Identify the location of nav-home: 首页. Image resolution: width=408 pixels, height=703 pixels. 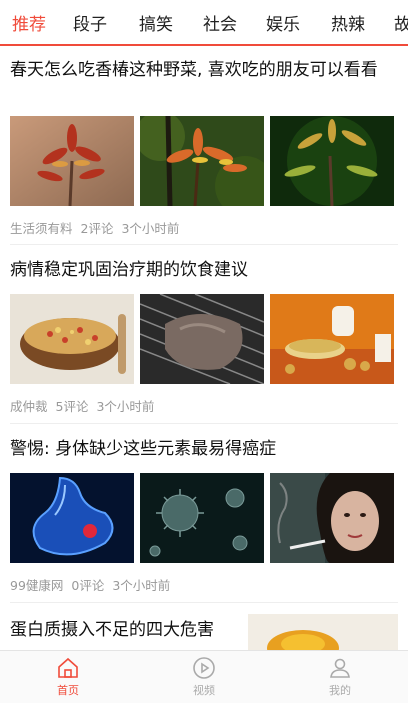
(68, 677).